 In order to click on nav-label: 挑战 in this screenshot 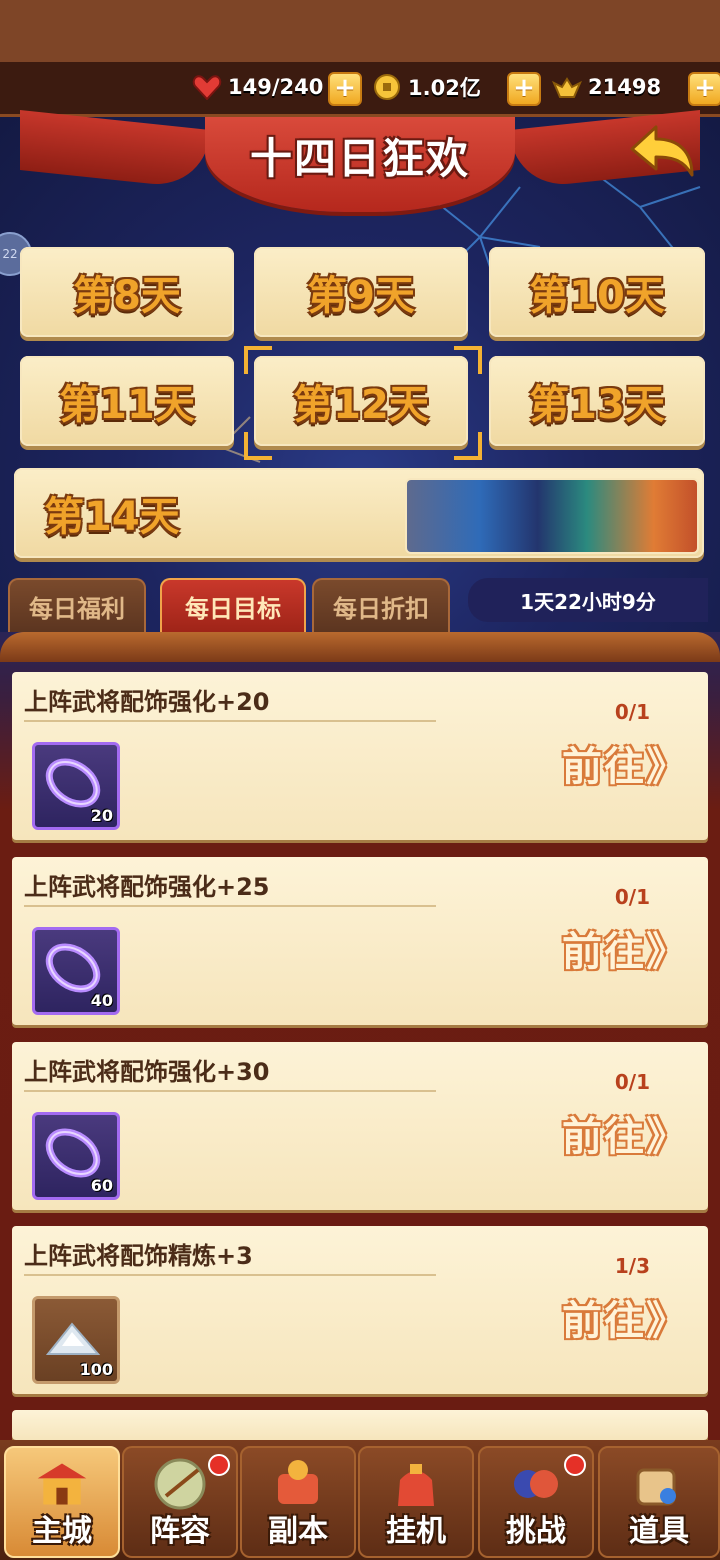, I will do `click(536, 1531)`.